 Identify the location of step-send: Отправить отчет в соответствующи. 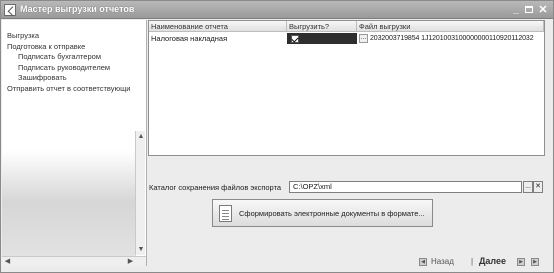
(69, 89).